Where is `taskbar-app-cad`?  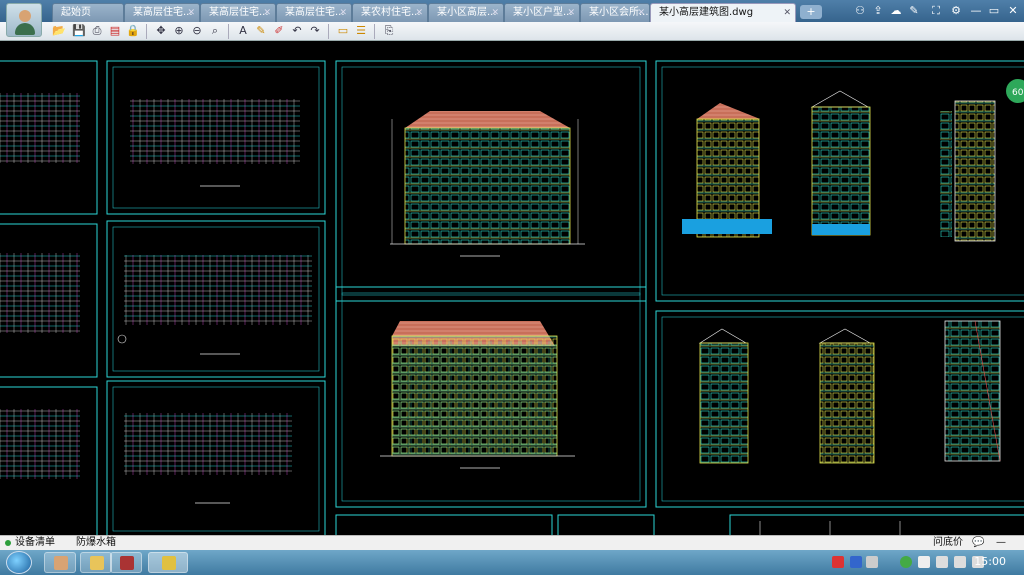
taskbar-app-cad is located at coordinates (168, 562).